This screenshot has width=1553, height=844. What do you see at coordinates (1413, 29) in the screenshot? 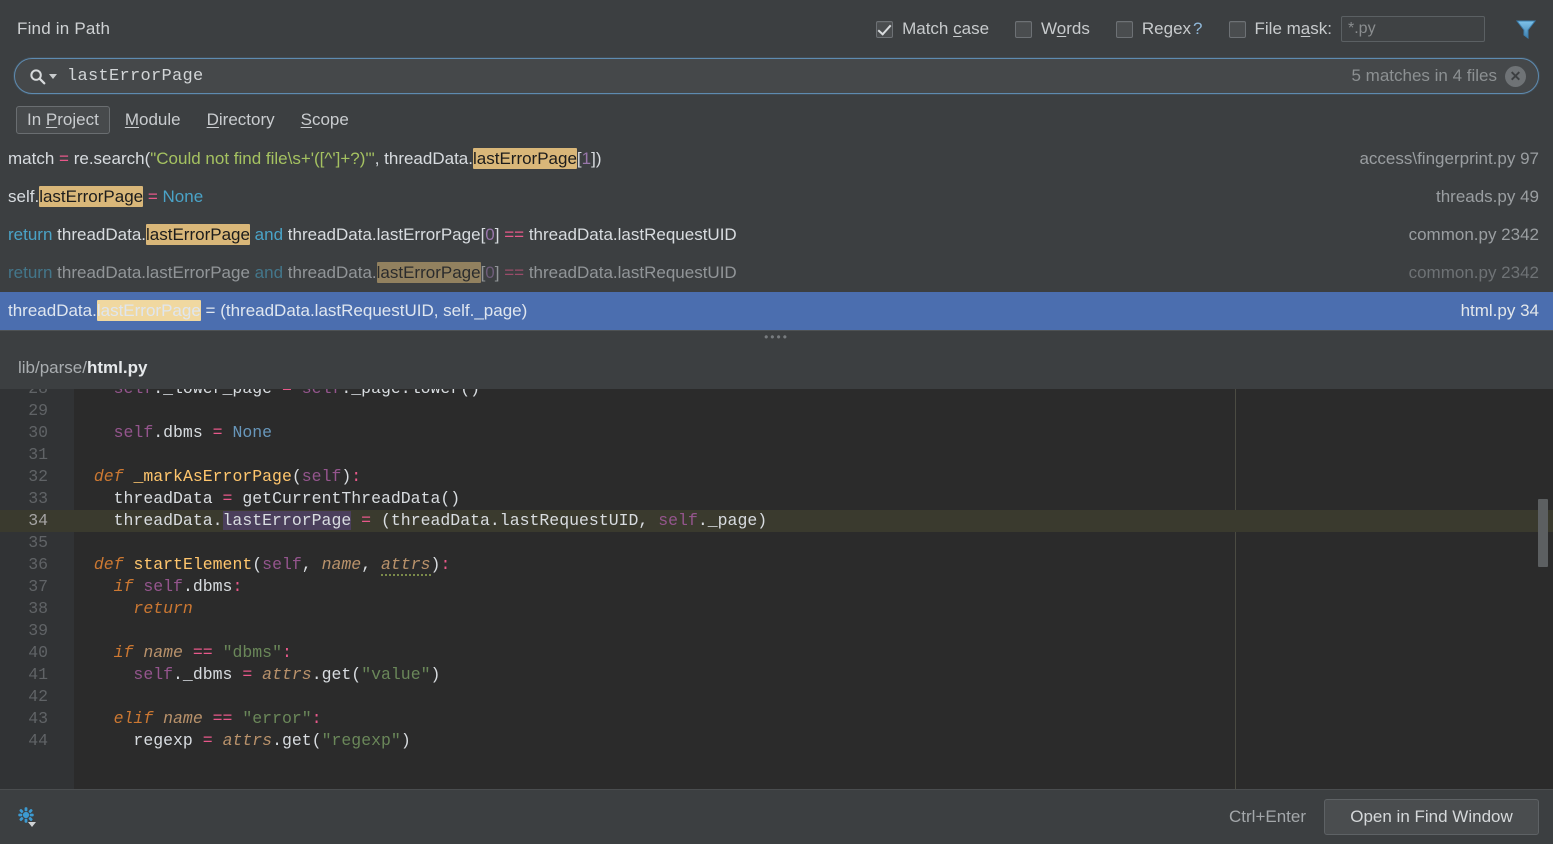
I see `file-mask-input: *.py` at bounding box center [1413, 29].